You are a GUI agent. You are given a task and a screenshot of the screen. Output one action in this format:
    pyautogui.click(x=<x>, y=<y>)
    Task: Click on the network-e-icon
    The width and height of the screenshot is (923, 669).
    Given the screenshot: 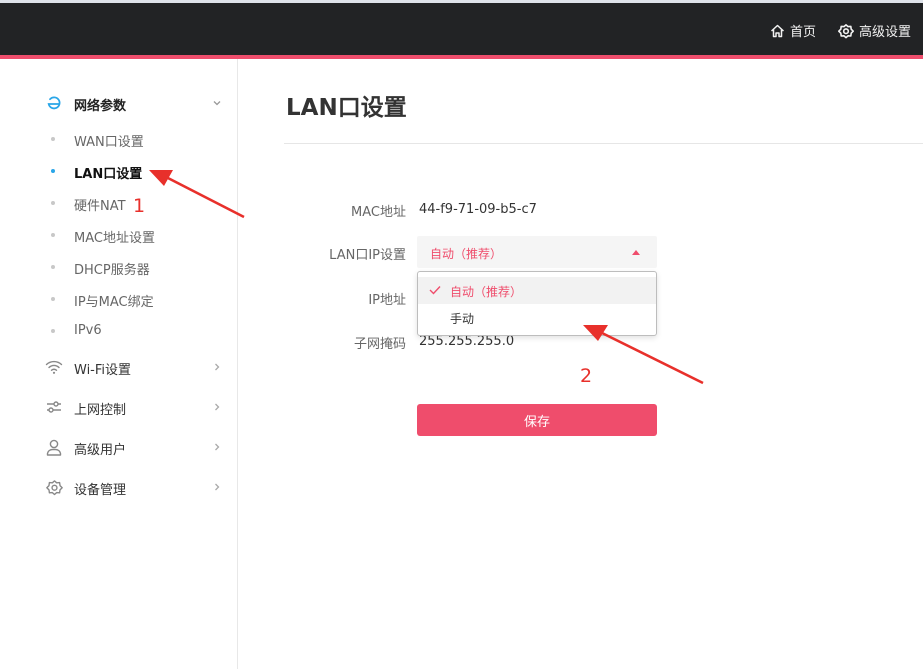 What is the action you would take?
    pyautogui.click(x=54, y=103)
    